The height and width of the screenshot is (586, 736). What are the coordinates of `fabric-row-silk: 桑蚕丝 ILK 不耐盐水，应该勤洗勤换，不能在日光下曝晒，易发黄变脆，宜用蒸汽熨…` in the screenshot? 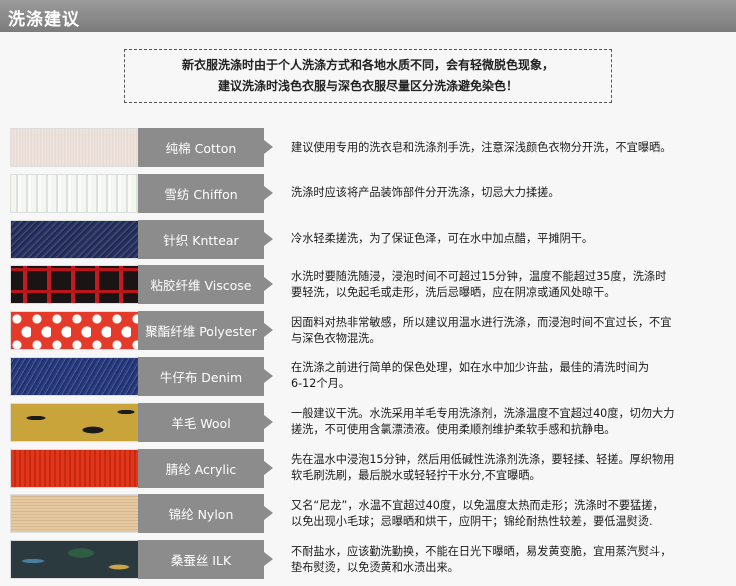 It's located at (368, 560).